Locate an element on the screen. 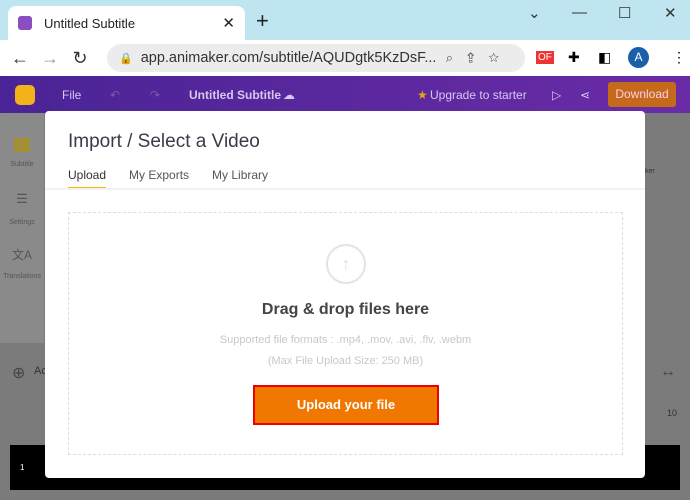 The image size is (690, 500). cloud-save-icon: ☁ is located at coordinates (289, 95).